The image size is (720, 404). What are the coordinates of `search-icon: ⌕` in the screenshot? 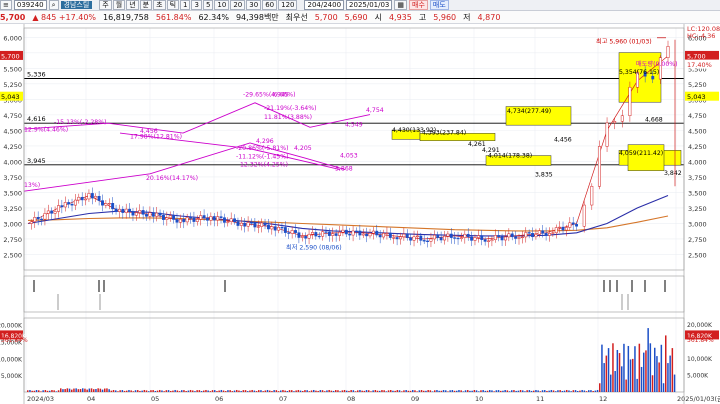 It's located at (53, 5).